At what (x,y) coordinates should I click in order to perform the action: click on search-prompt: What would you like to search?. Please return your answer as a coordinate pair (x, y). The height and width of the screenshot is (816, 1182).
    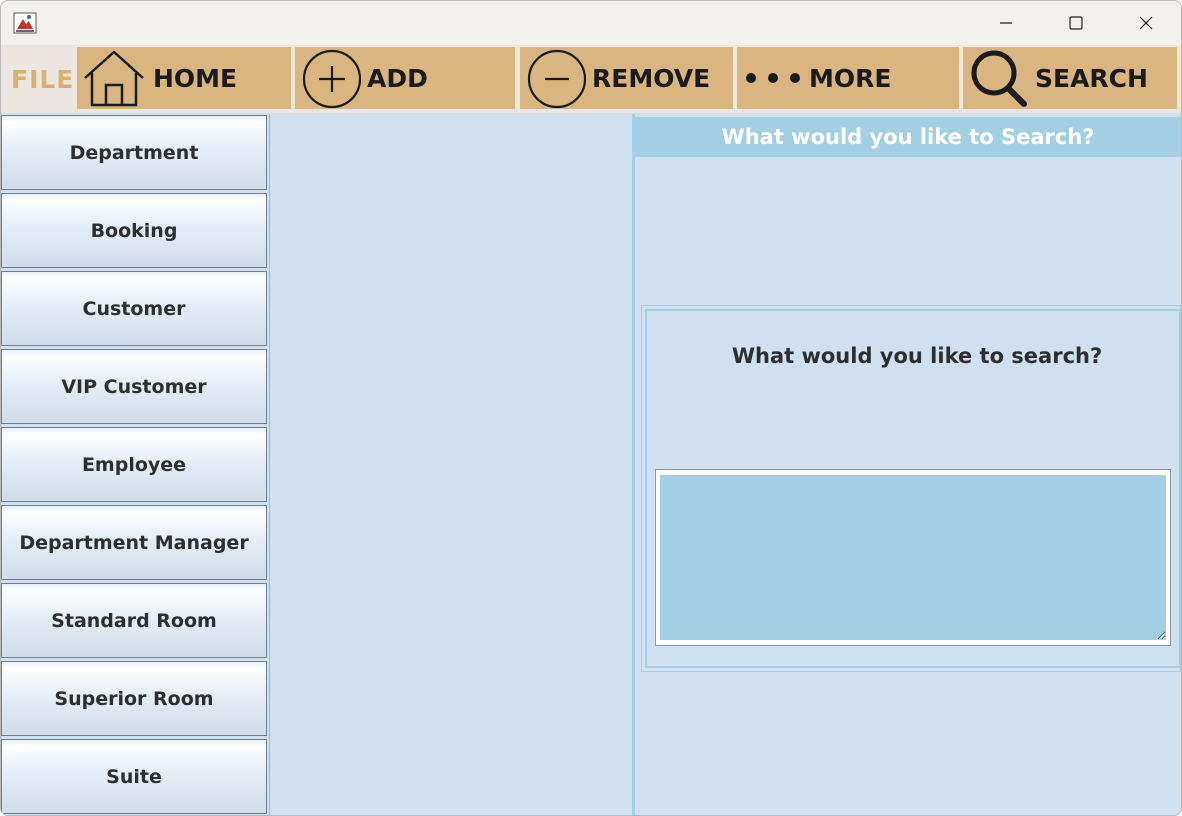
    Looking at the image, I should click on (917, 356).